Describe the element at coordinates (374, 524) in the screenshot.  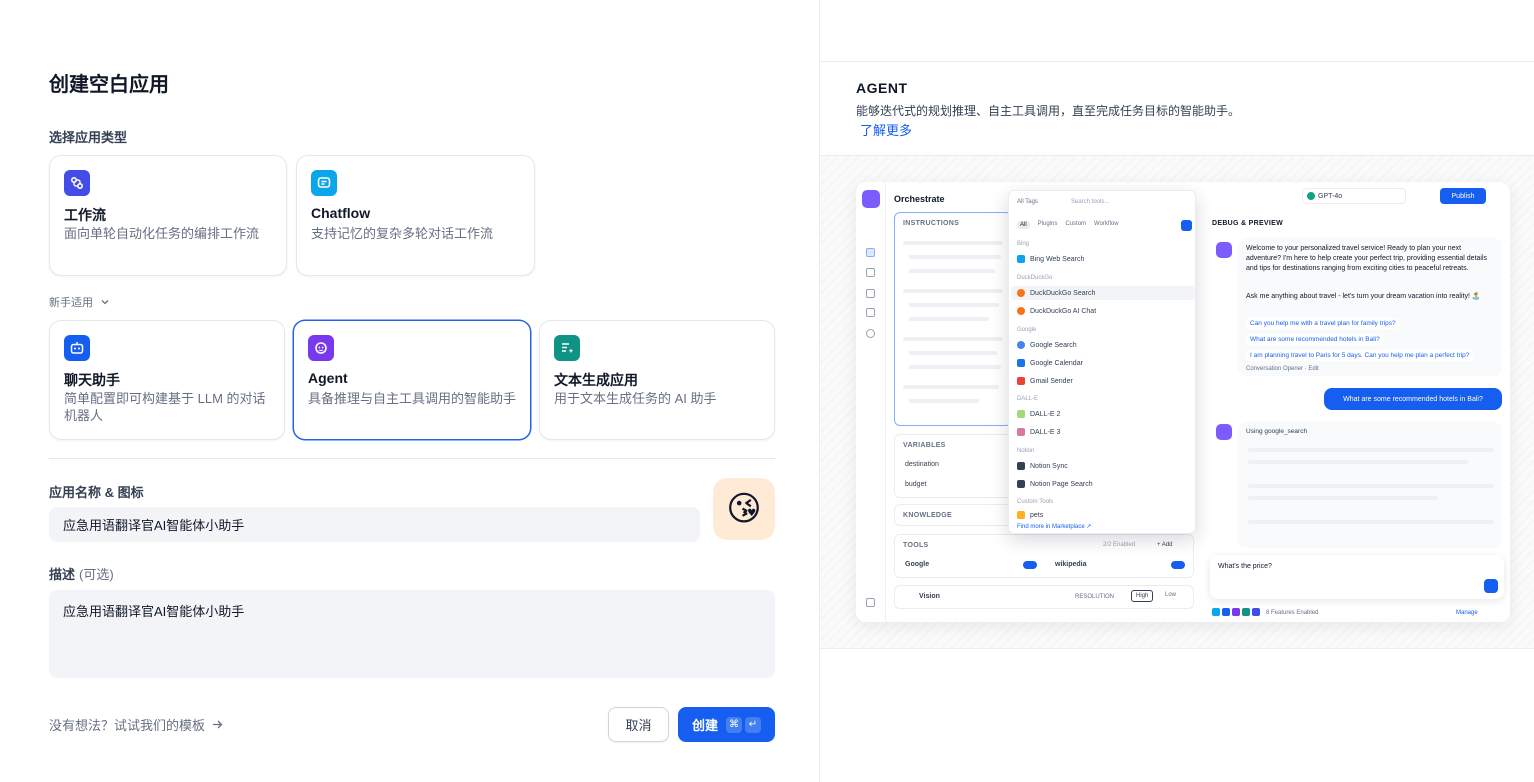
I see `app-name-input: 应急用语翻译官AI智能体小助手` at that location.